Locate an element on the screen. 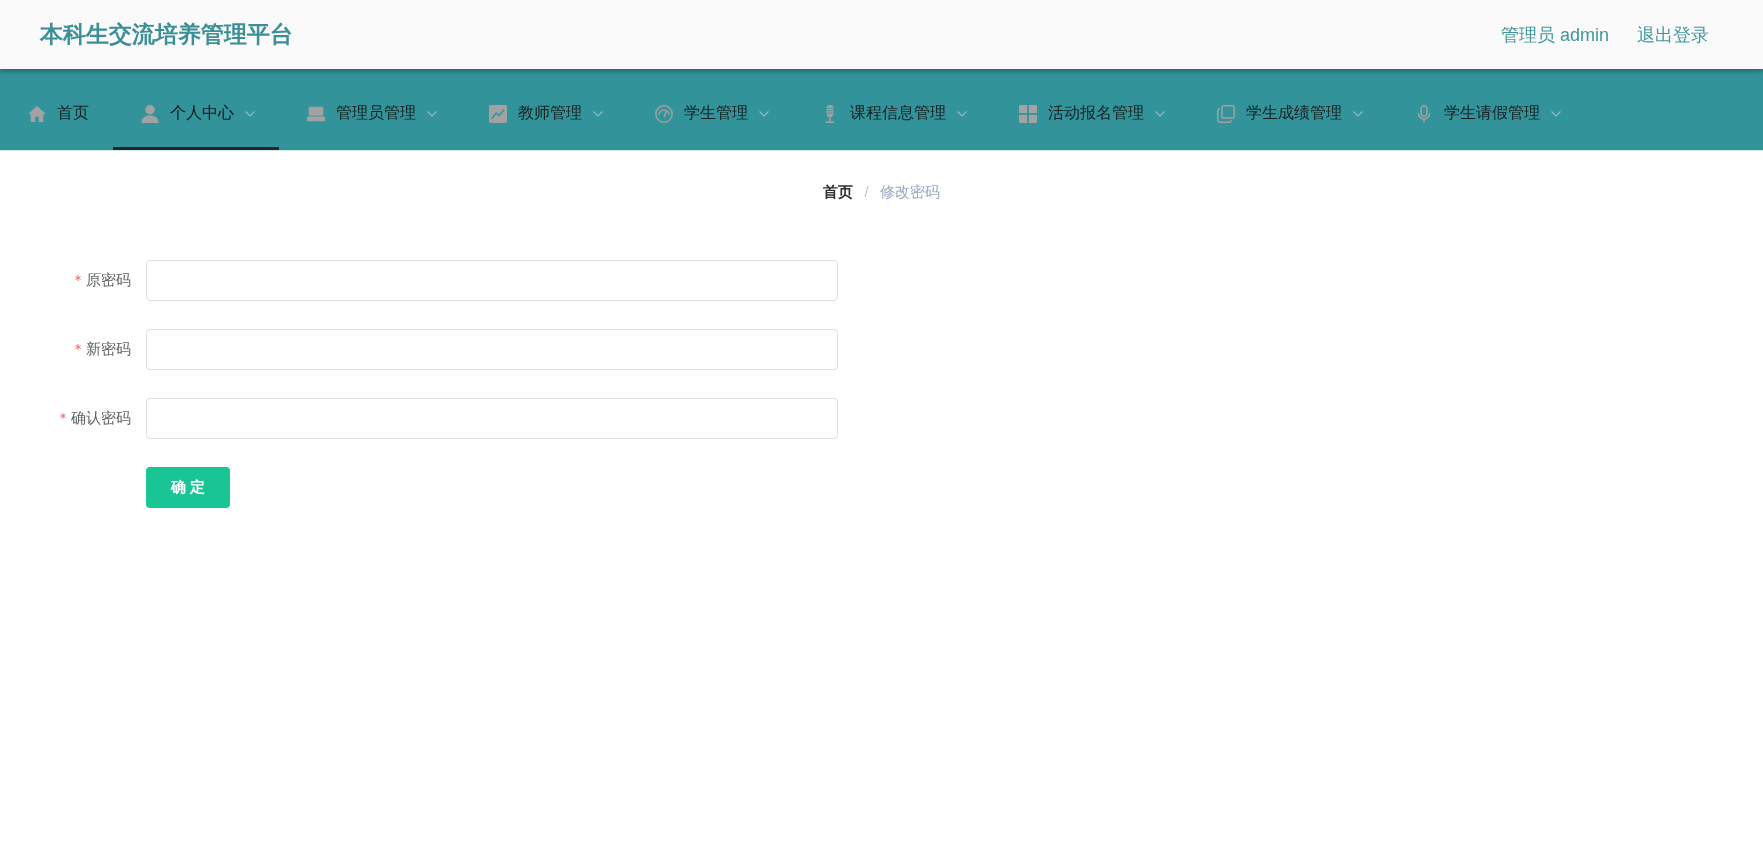 The image size is (1763, 844). user-icon is located at coordinates (150, 113).